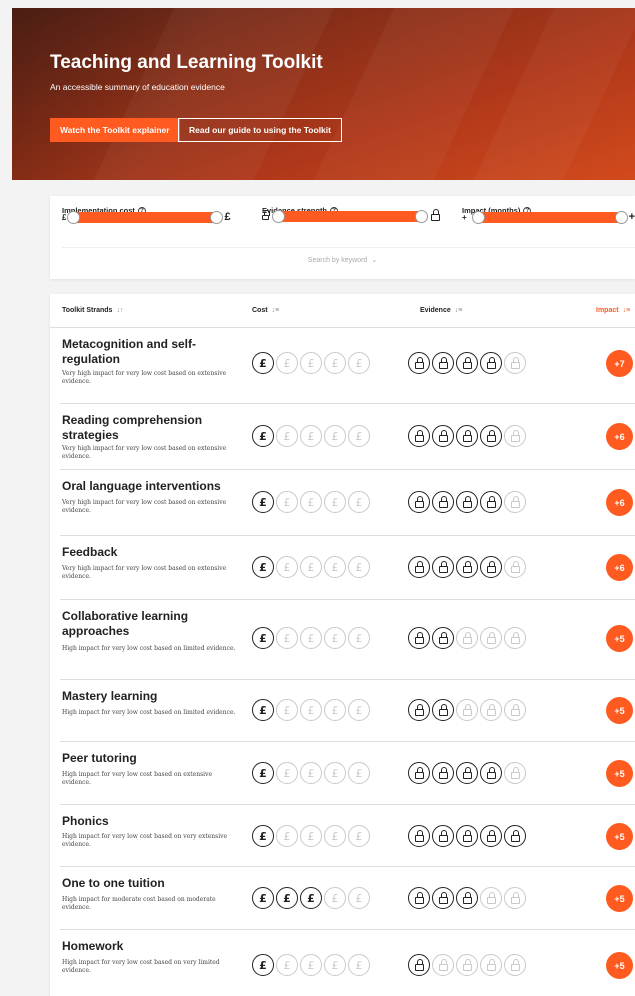 Image resolution: width=635 pixels, height=996 pixels. I want to click on evidence-slider-max-handle, so click(421, 216).